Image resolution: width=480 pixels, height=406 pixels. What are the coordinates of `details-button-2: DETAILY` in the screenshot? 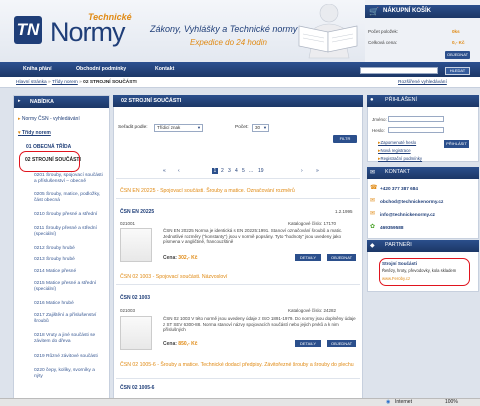 It's located at (308, 343).